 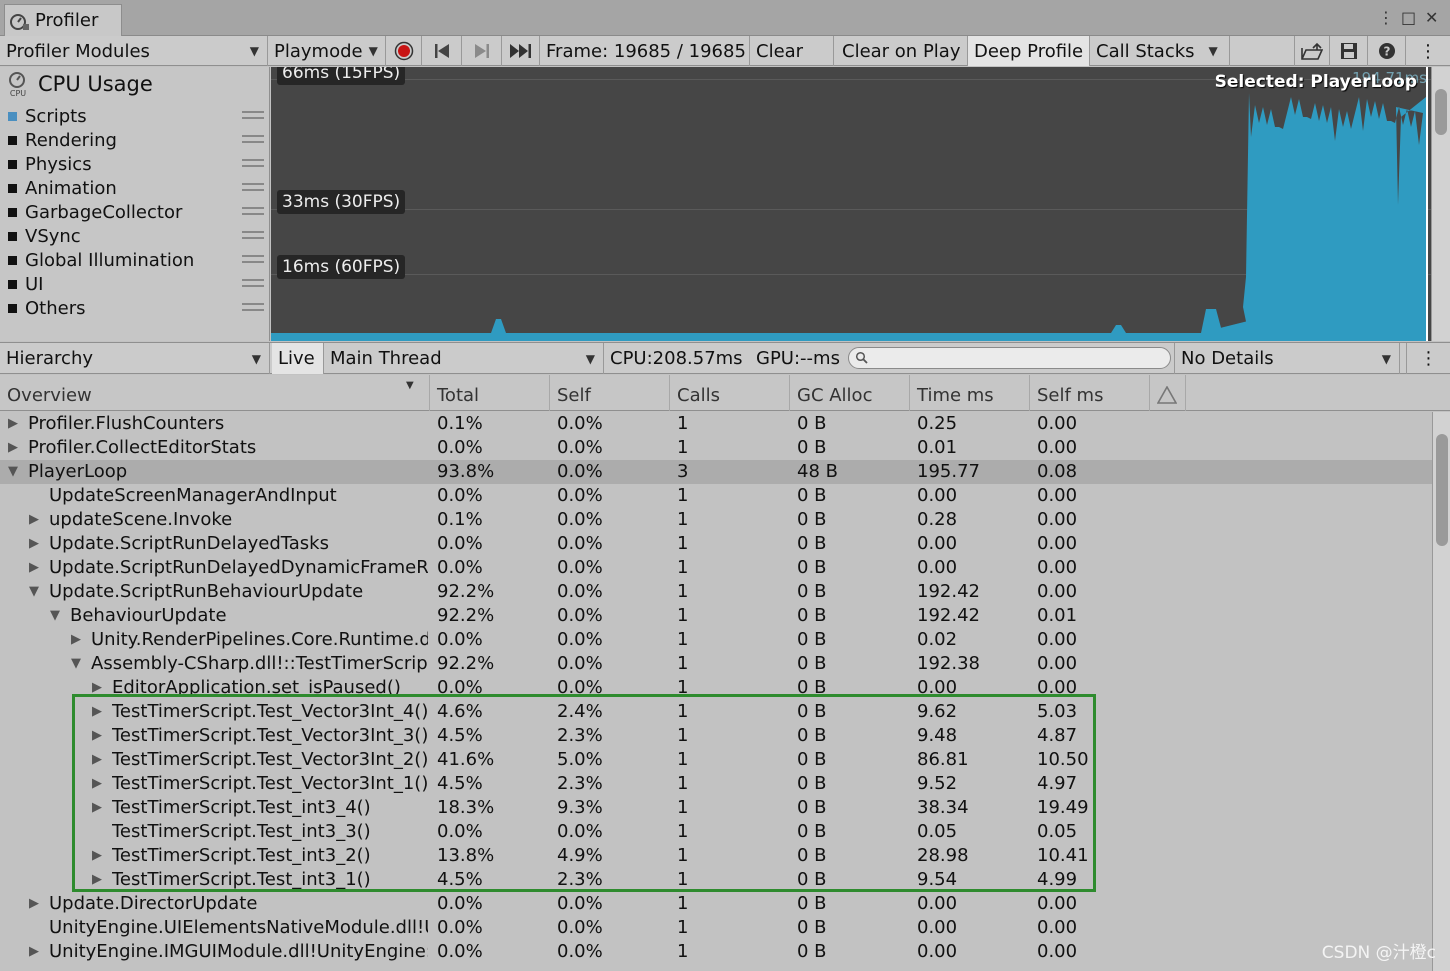 What do you see at coordinates (1349, 51) in the screenshot?
I see `save-button` at bounding box center [1349, 51].